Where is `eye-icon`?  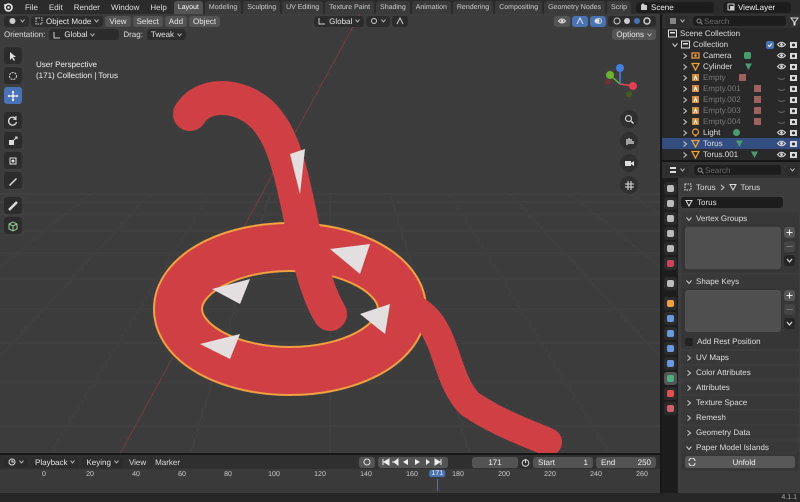
eye-icon is located at coordinates (562, 21).